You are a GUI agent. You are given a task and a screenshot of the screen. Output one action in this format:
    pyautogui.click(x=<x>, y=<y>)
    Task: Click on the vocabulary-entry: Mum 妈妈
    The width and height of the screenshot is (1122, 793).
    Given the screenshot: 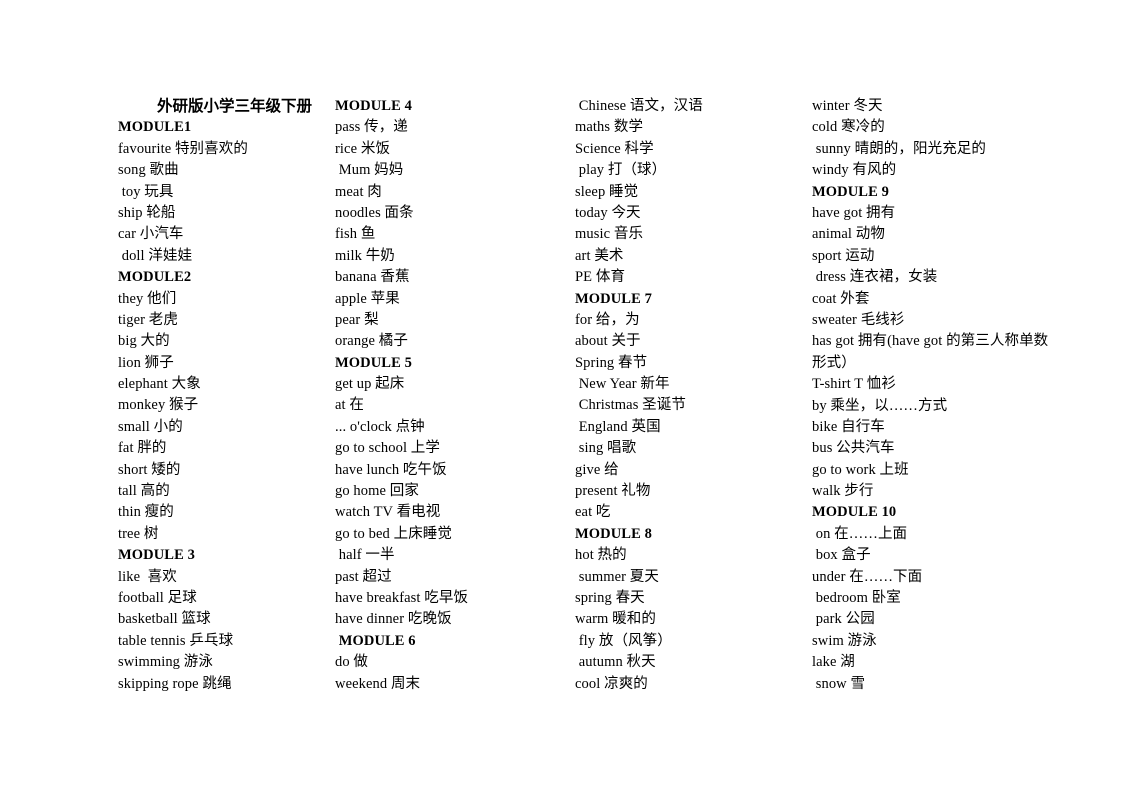 What is the action you would take?
    pyautogui.click(x=369, y=170)
    